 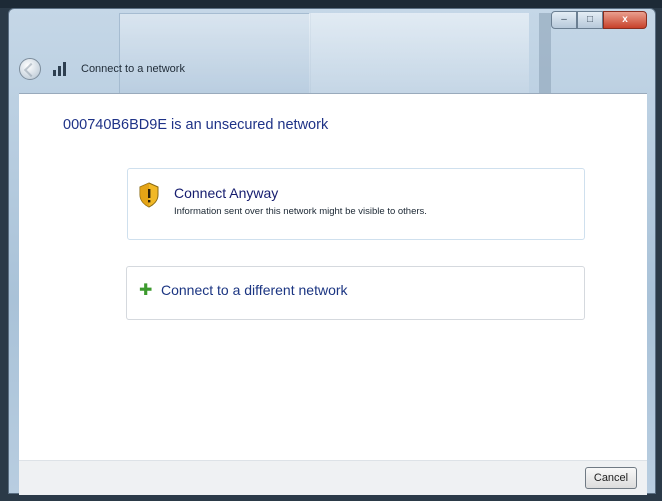 What do you see at coordinates (564, 20) in the screenshot?
I see `minimize-button: –` at bounding box center [564, 20].